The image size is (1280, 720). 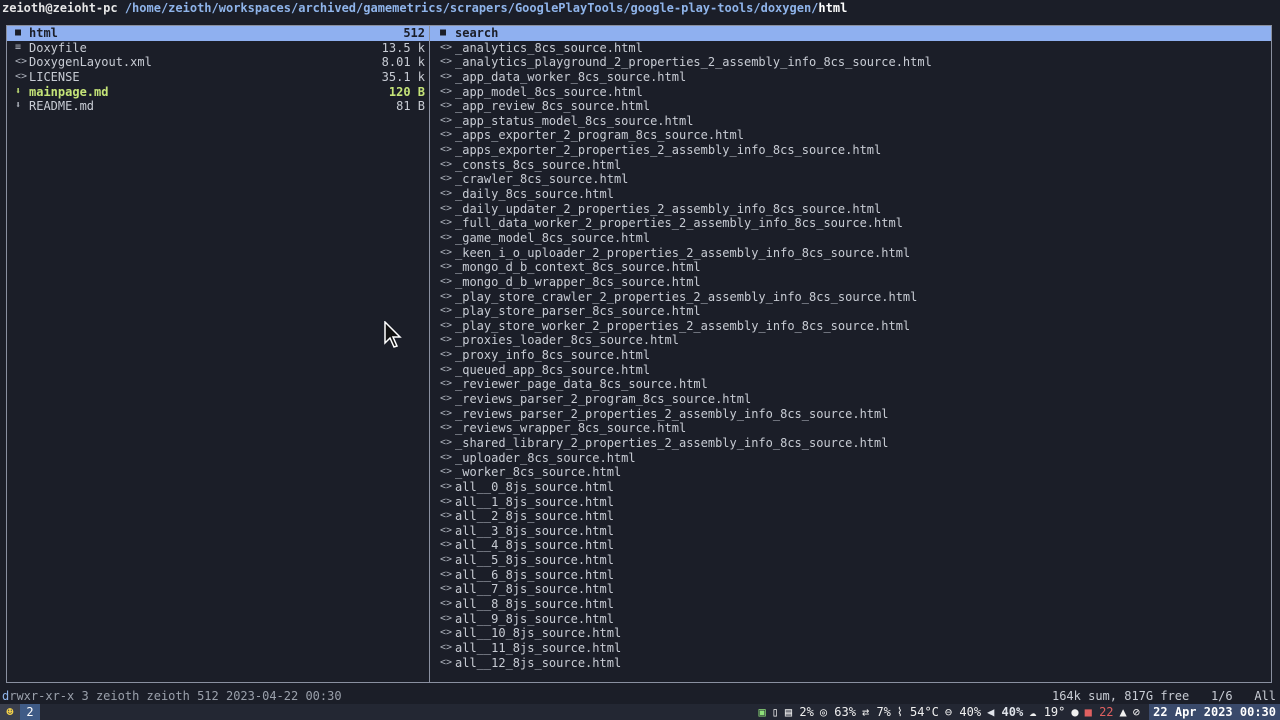 I want to click on file-name: html, so click(x=43, y=33).